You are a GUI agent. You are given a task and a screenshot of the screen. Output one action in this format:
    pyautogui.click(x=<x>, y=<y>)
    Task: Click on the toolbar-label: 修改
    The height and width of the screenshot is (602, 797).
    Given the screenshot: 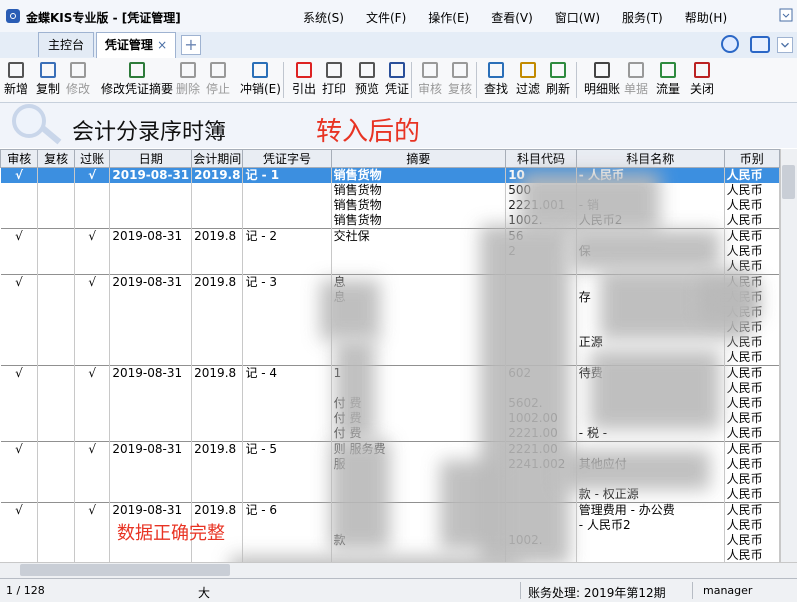 What is the action you would take?
    pyautogui.click(x=78, y=89)
    